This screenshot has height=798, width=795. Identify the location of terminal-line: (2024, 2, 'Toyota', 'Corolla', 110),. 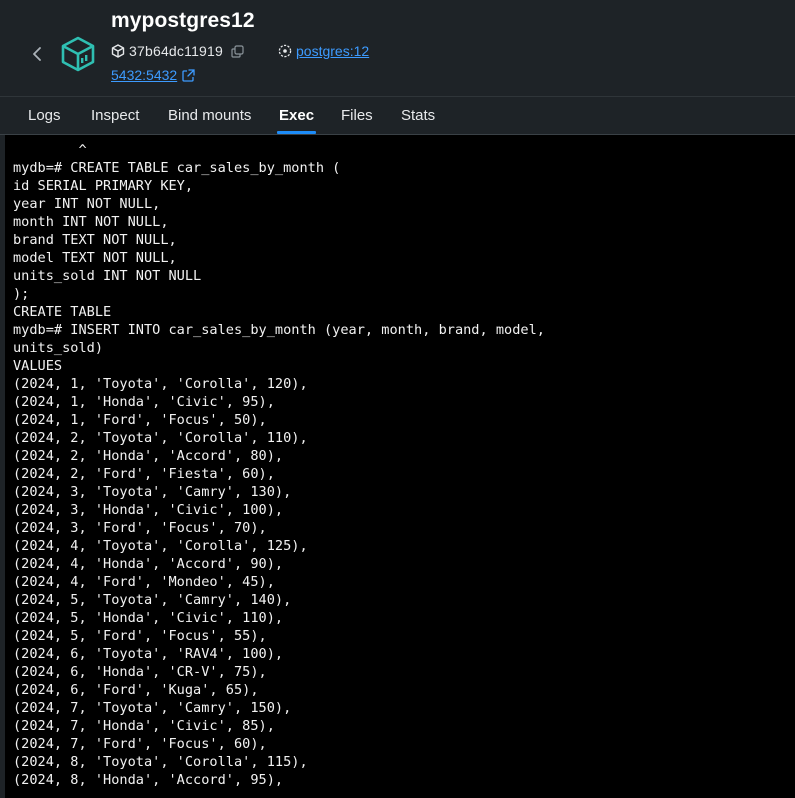
(160, 438).